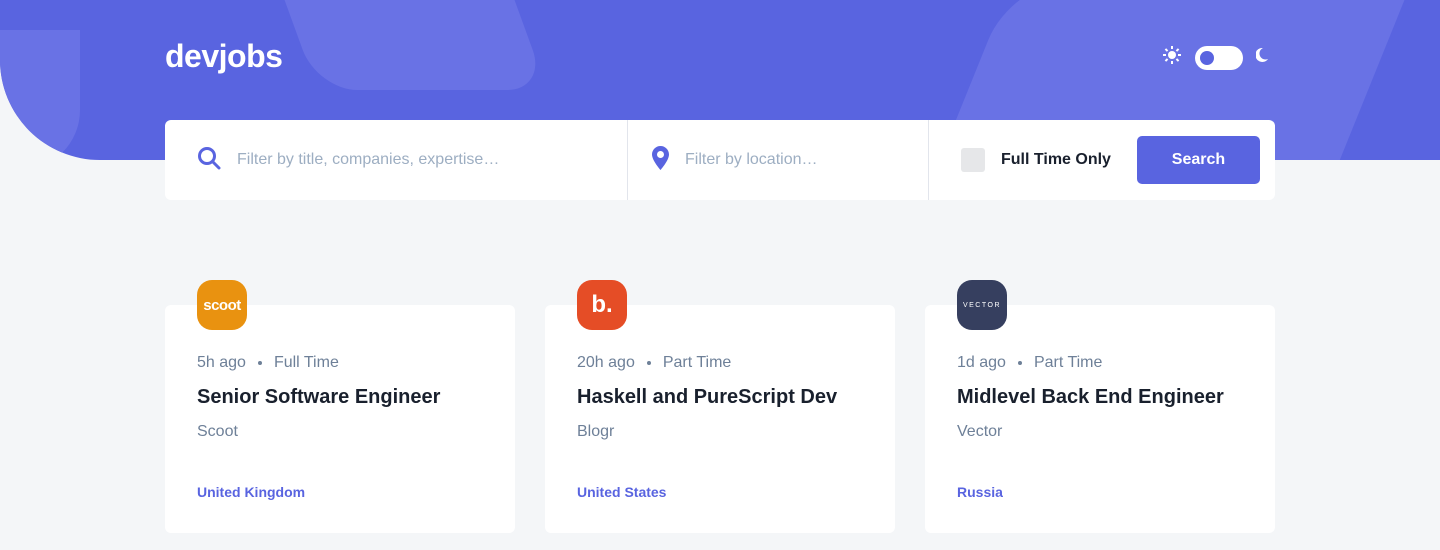  I want to click on sun-icon, so click(1172, 57).